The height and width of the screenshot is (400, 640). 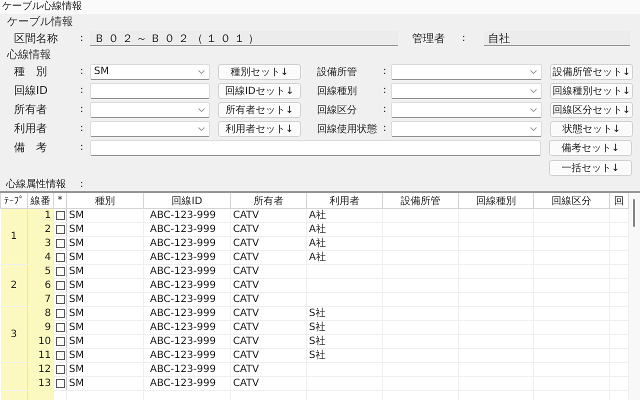 I want to click on column-header: ﾃｰﾌﾟ, so click(x=14, y=200).